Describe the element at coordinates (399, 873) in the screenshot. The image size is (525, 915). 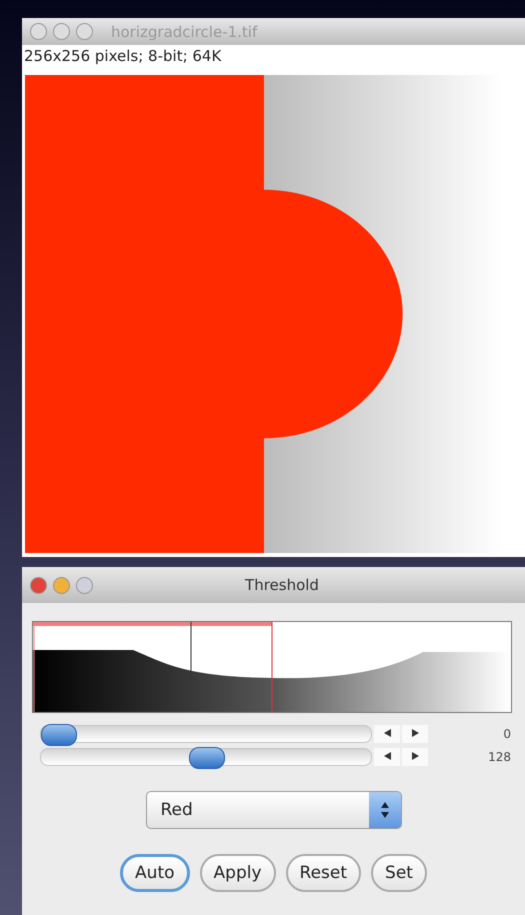
I see `dialog-button: Set` at that location.